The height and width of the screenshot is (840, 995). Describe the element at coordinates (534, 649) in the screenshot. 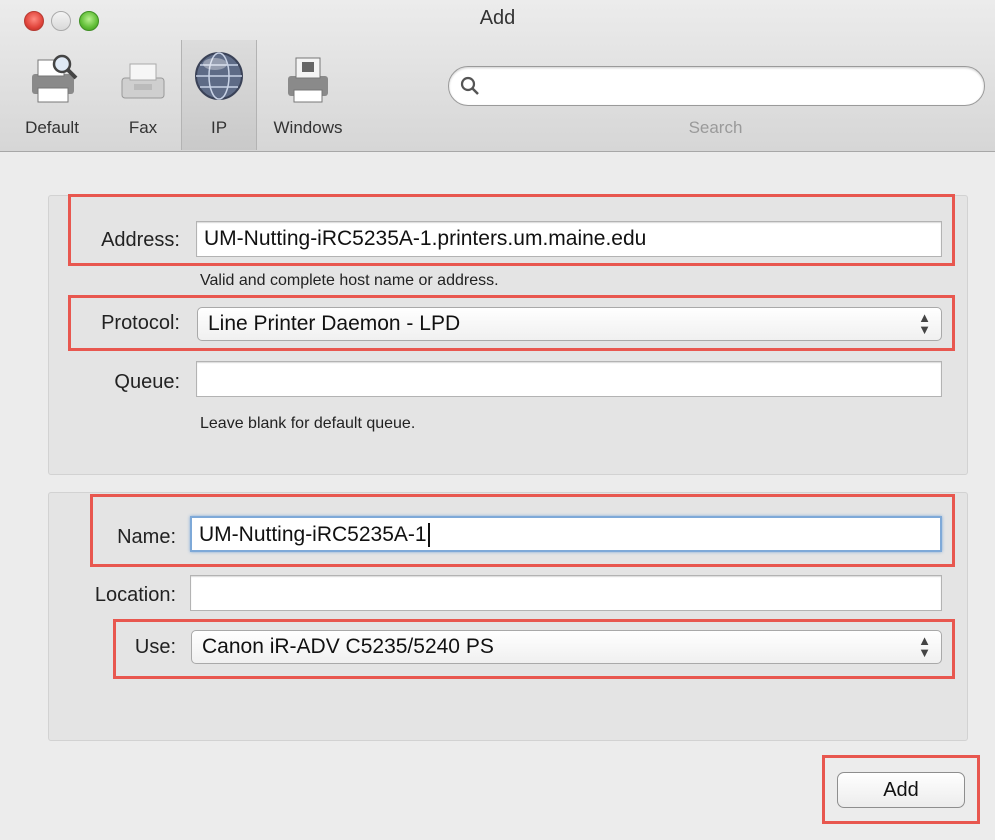

I see `highlight-use` at that location.